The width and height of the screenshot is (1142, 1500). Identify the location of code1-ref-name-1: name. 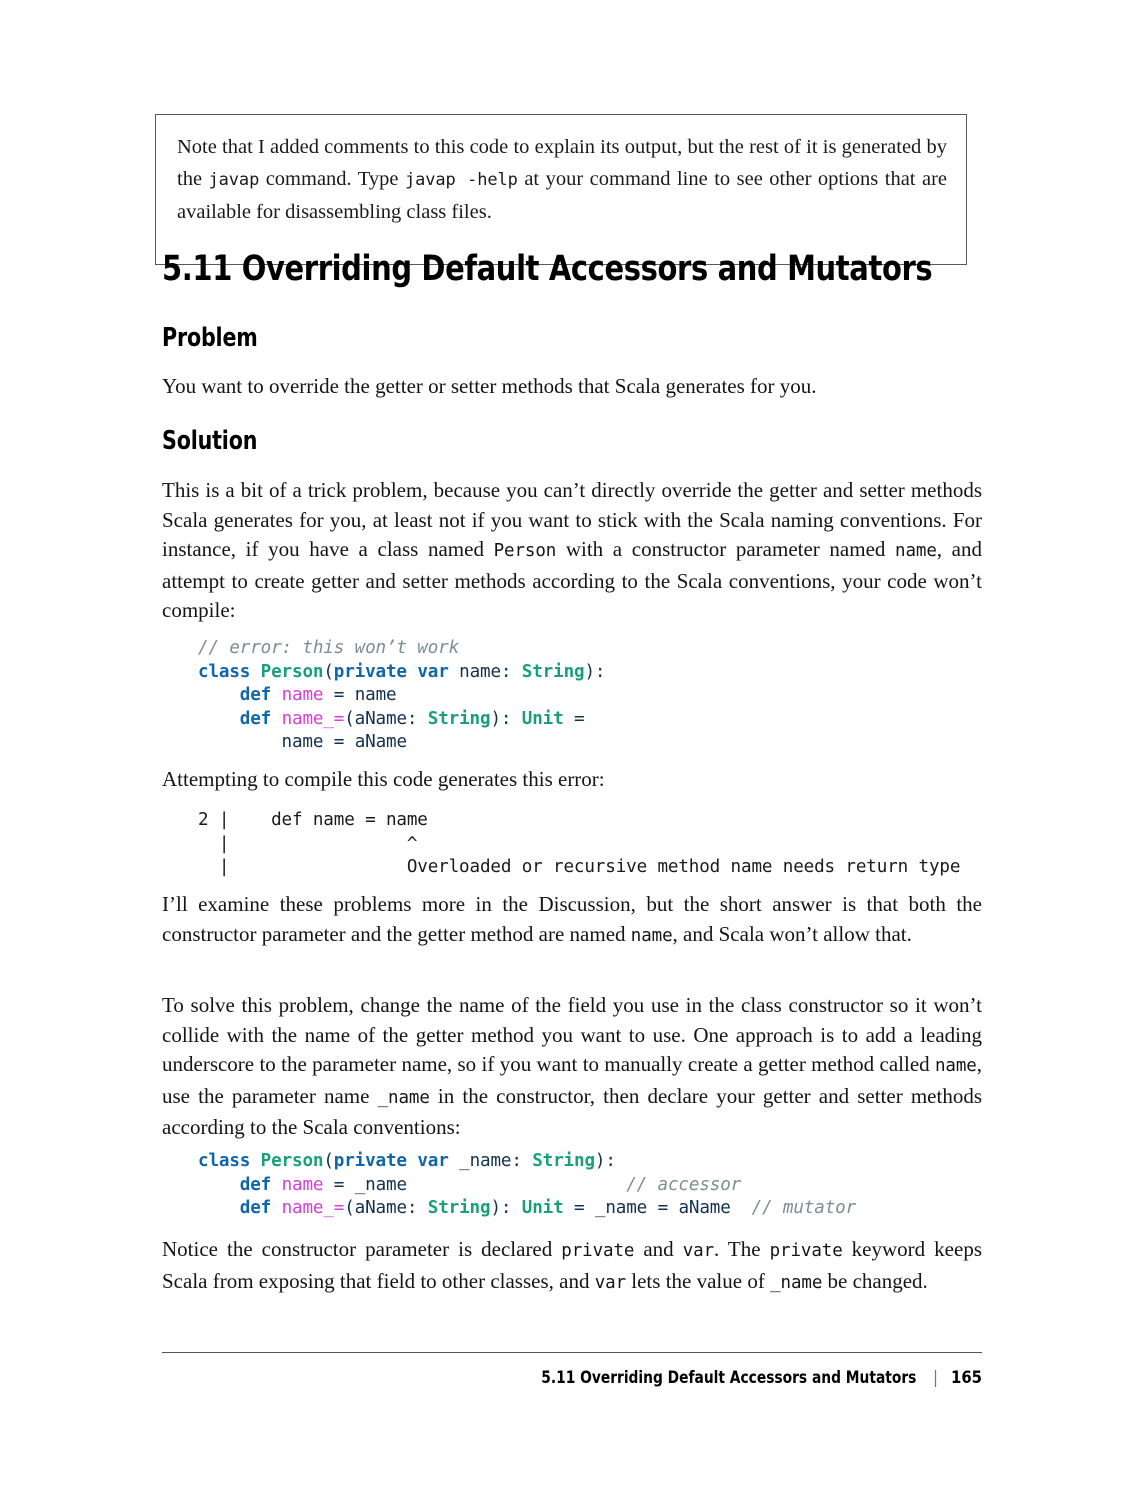
(375, 695).